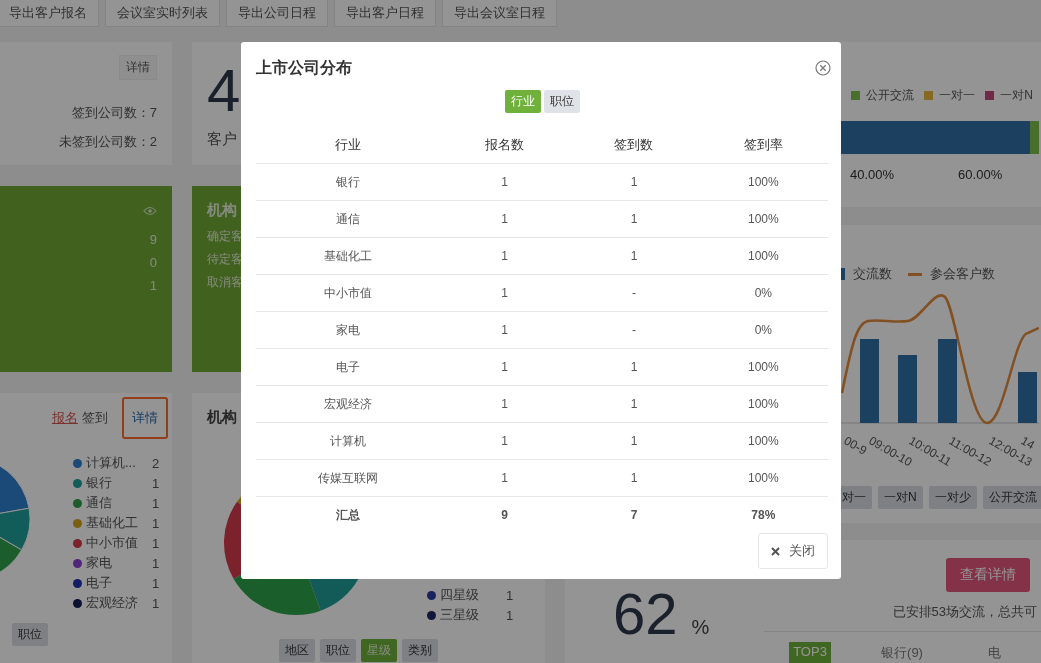 This screenshot has height=663, width=1041. What do you see at coordinates (225, 282) in the screenshot?
I see `stat-text: 取消客` at bounding box center [225, 282].